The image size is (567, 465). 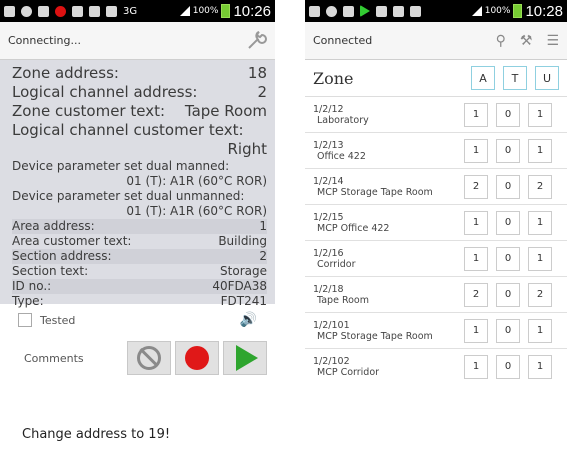 I want to click on tested-checkbox, so click(x=25, y=320).